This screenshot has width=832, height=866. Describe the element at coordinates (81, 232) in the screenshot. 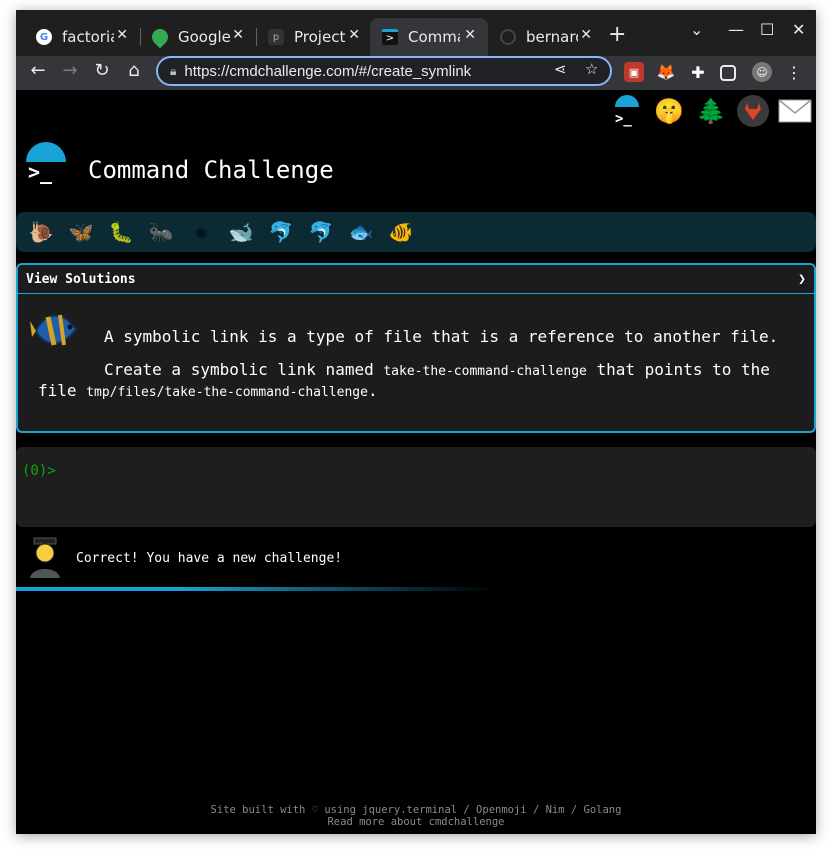

I see `butterfly-icon: 🦋` at that location.